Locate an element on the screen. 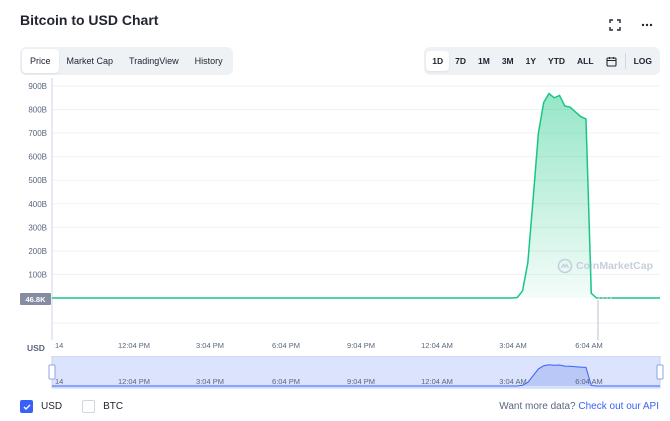 This screenshot has height=421, width=670. navigator-tick-label: 3:04 AM is located at coordinates (513, 381).